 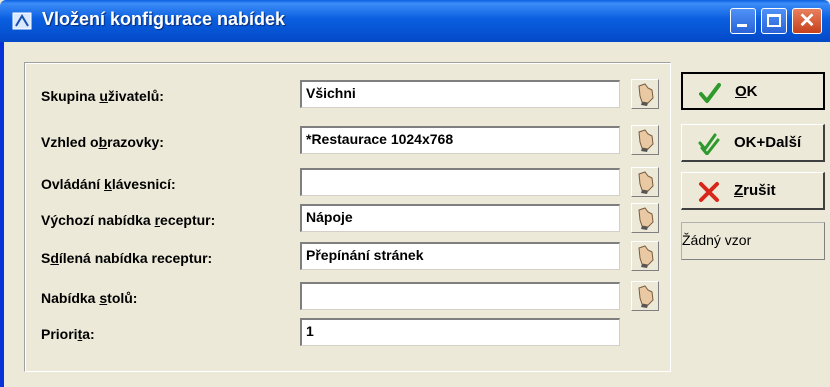 I want to click on field-label: Priorita:, so click(x=68, y=334).